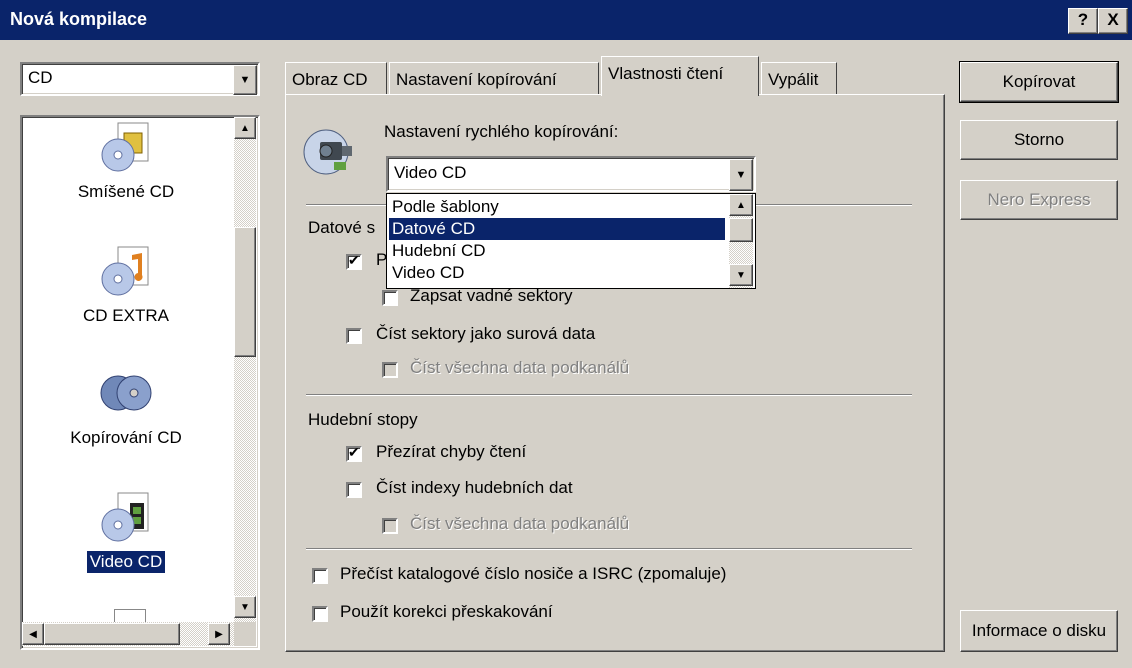  I want to click on quick-copy-label: Nastavení rychlého kopírování:, so click(501, 131).